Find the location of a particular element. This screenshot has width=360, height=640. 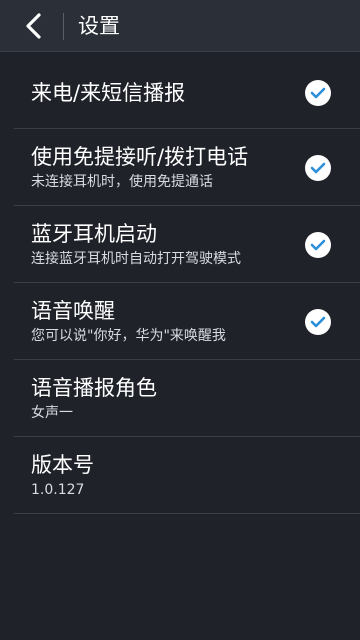

back-button is located at coordinates (34, 26).